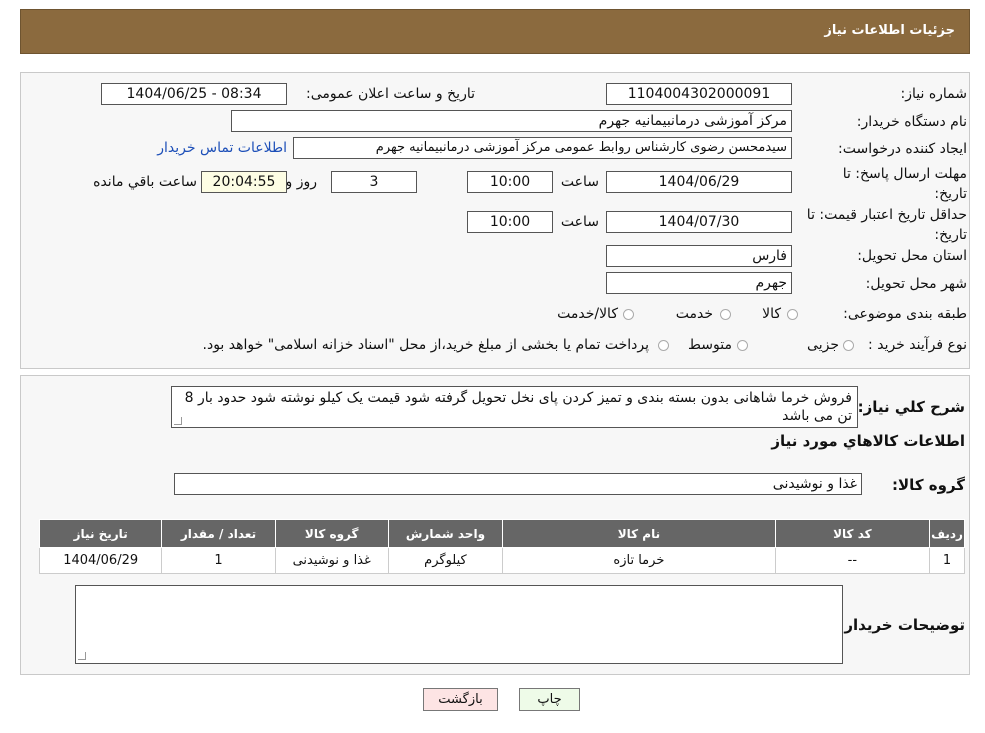 This screenshot has width=985, height=733. I want to click on process-option-medium: متوسط, so click(710, 345).